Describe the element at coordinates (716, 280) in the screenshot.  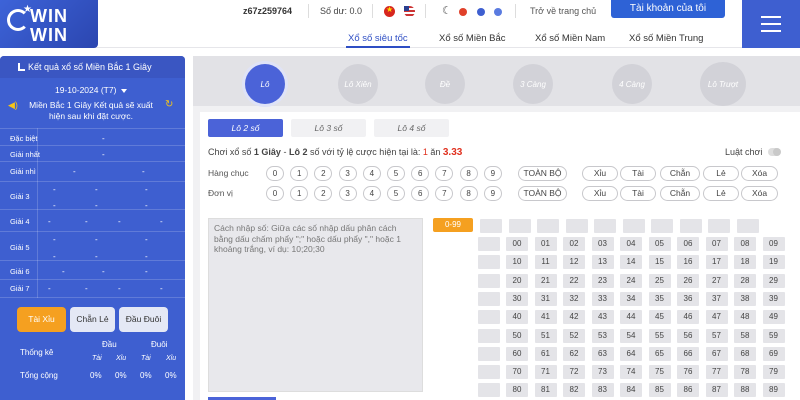
I see `number-cell: 27` at that location.